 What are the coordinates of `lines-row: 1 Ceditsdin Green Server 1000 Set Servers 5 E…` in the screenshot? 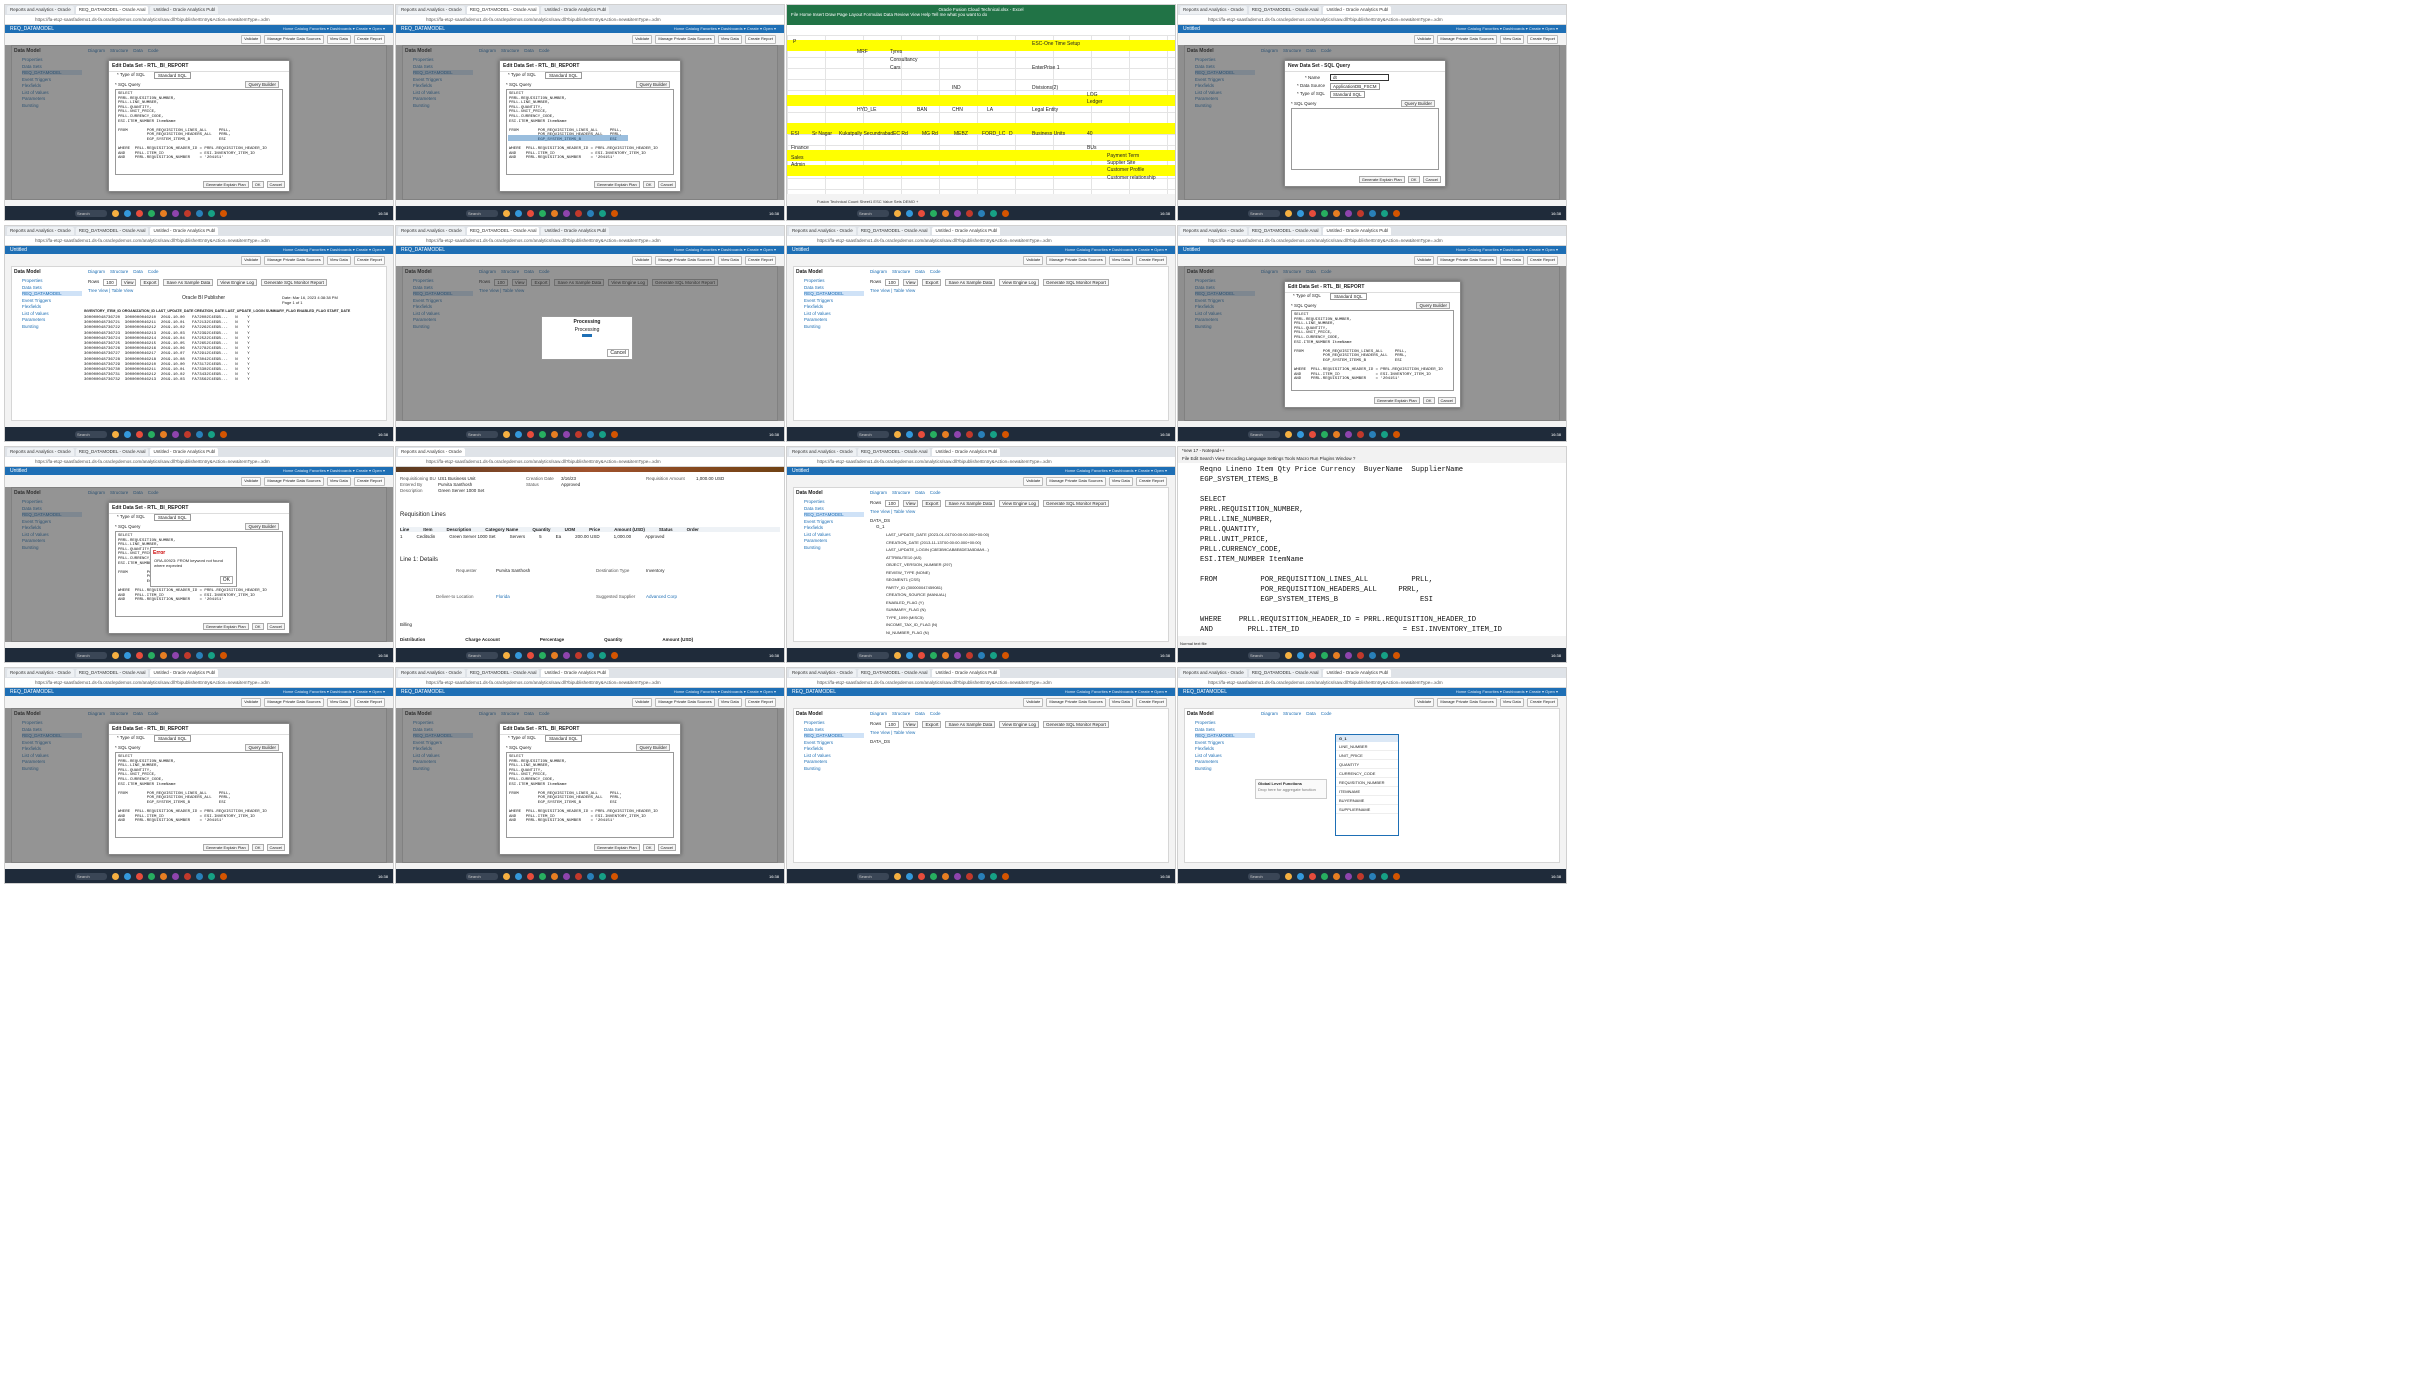 It's located at (590, 536).